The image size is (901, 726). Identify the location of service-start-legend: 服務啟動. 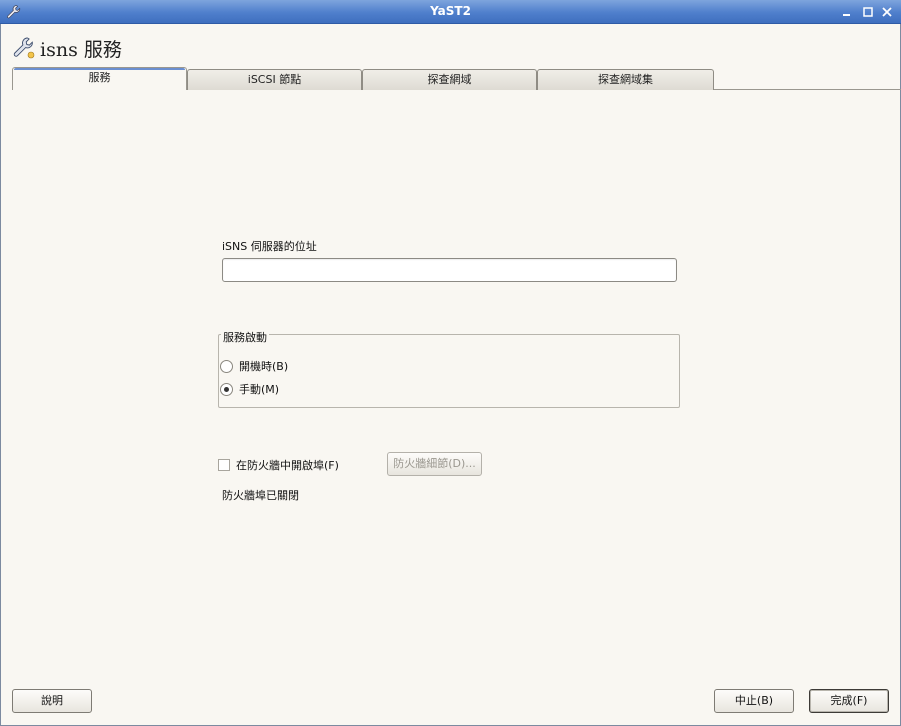
(245, 337).